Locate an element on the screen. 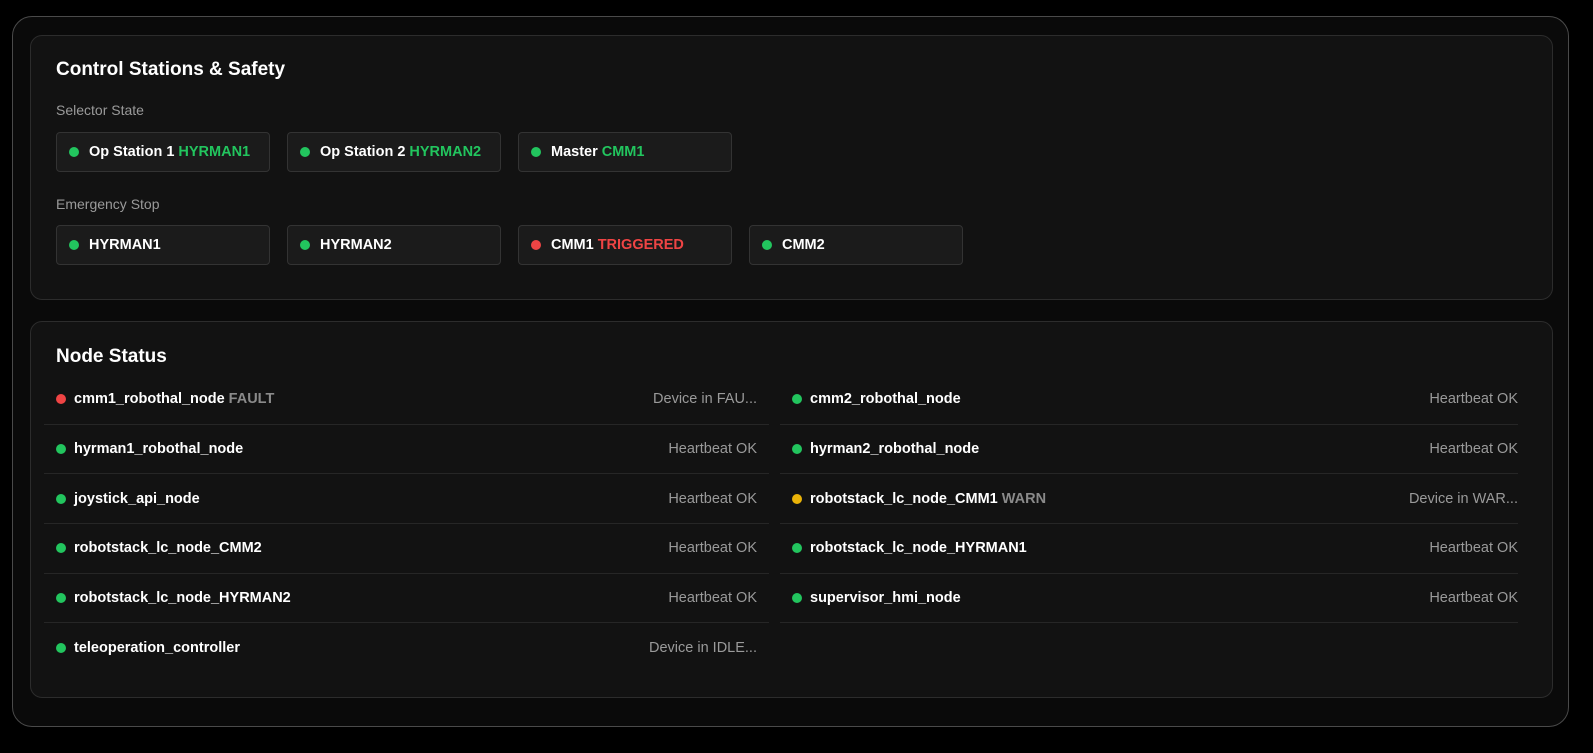  chip-label: CMM2 is located at coordinates (803, 245).